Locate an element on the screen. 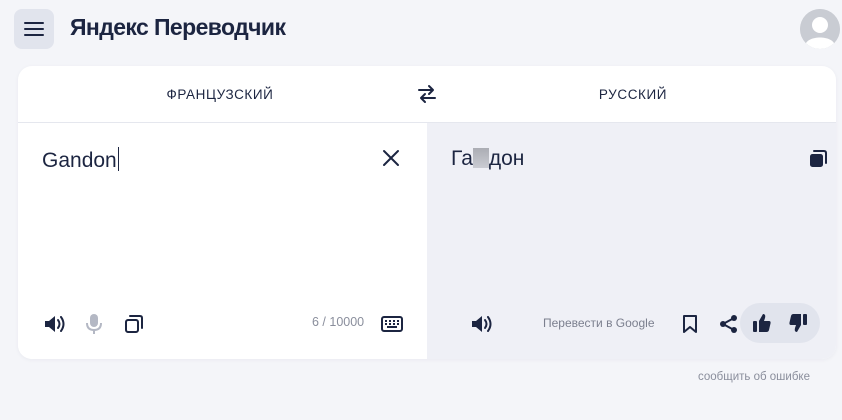 The width and height of the screenshot is (842, 420). censored-fragment is located at coordinates (480, 158).